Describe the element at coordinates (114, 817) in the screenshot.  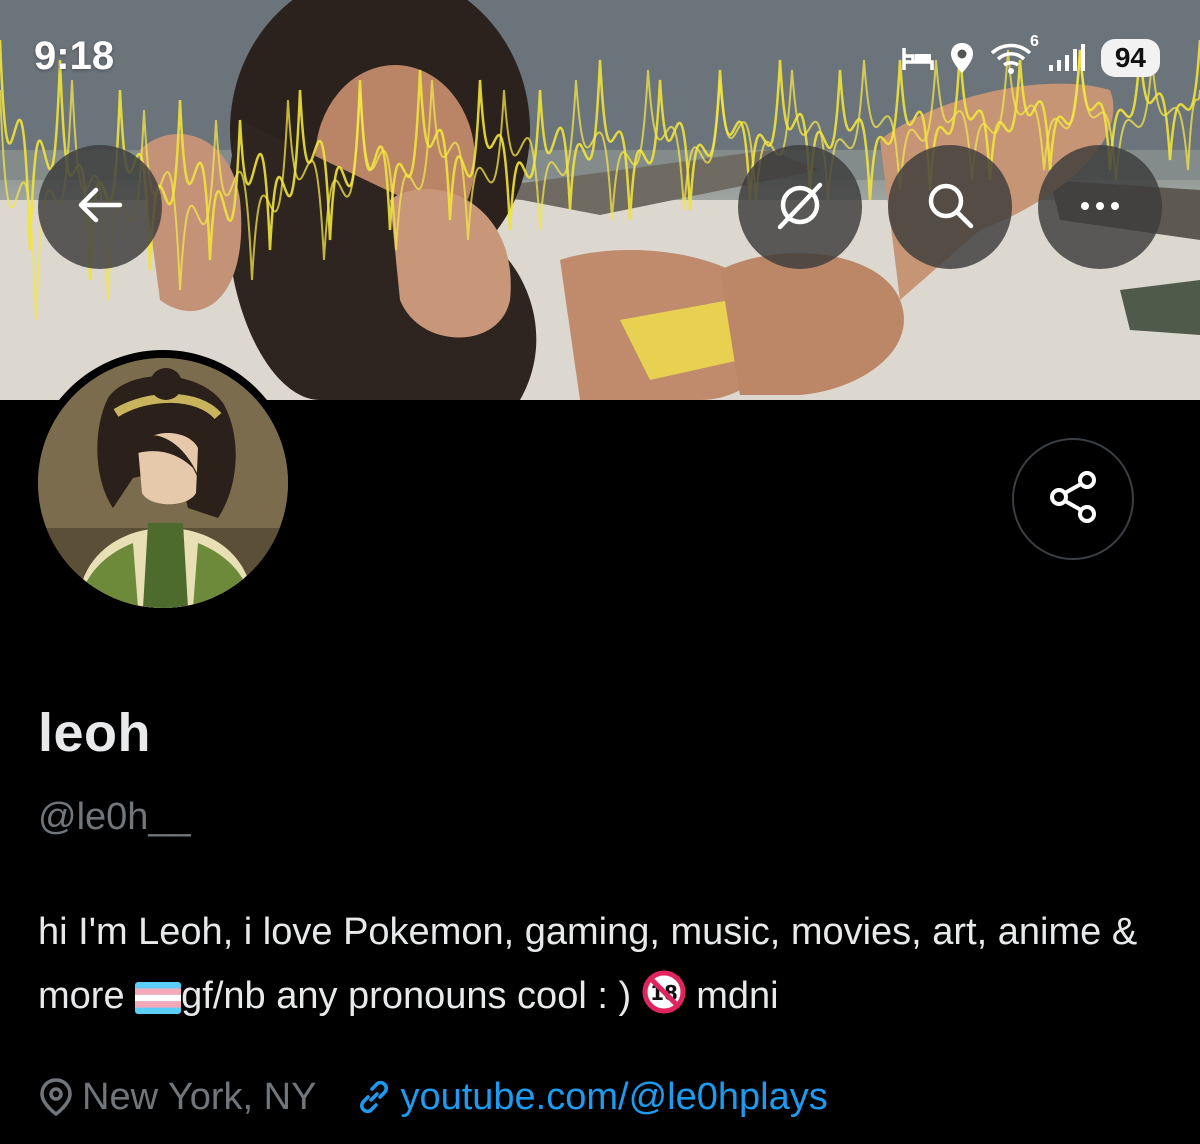
I see `user-handle: @le0h__` at that location.